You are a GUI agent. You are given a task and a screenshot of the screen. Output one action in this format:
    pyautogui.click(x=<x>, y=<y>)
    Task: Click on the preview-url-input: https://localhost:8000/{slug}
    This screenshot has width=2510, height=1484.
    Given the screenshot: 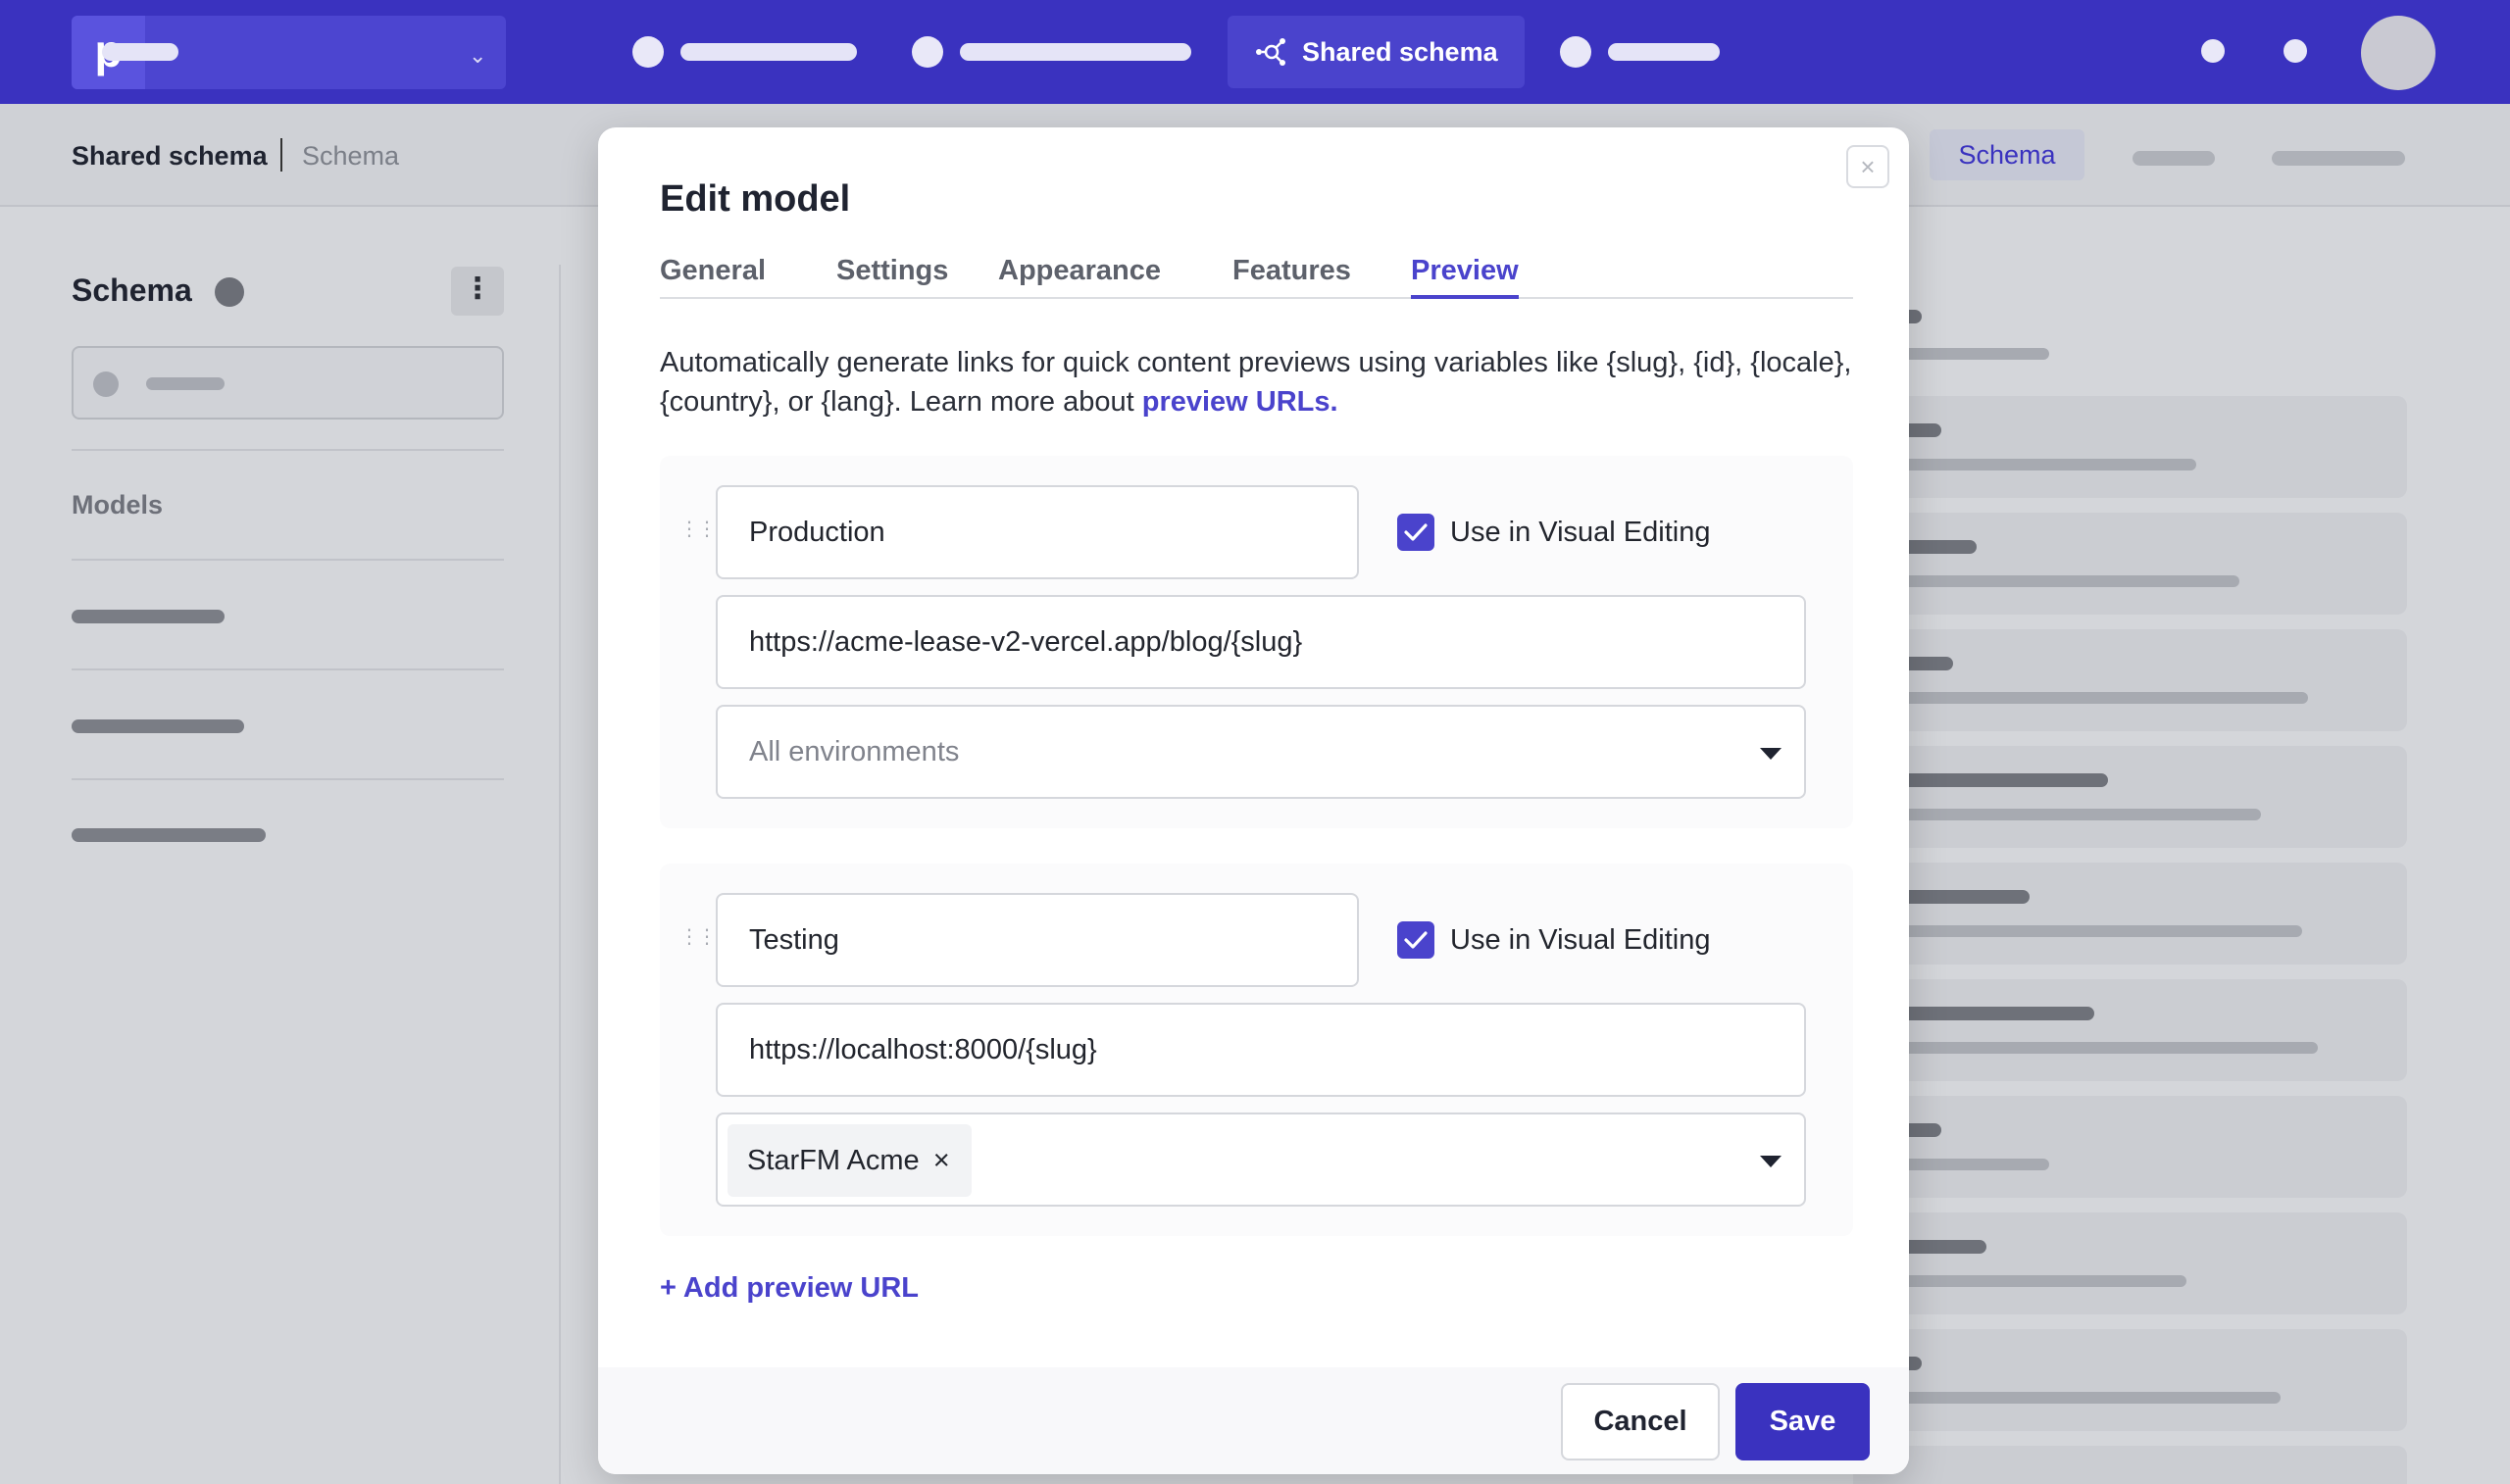 What is the action you would take?
    pyautogui.click(x=1261, y=1050)
    